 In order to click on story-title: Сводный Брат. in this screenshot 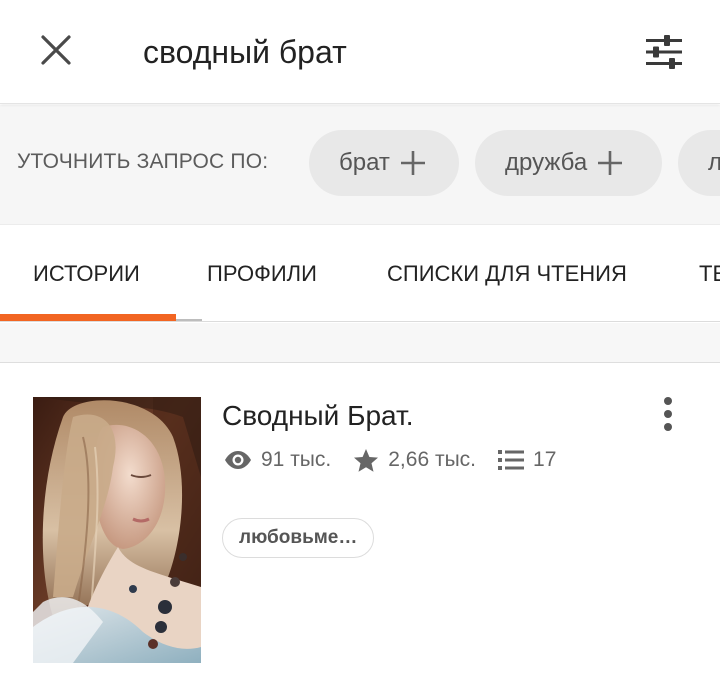, I will do `click(318, 416)`.